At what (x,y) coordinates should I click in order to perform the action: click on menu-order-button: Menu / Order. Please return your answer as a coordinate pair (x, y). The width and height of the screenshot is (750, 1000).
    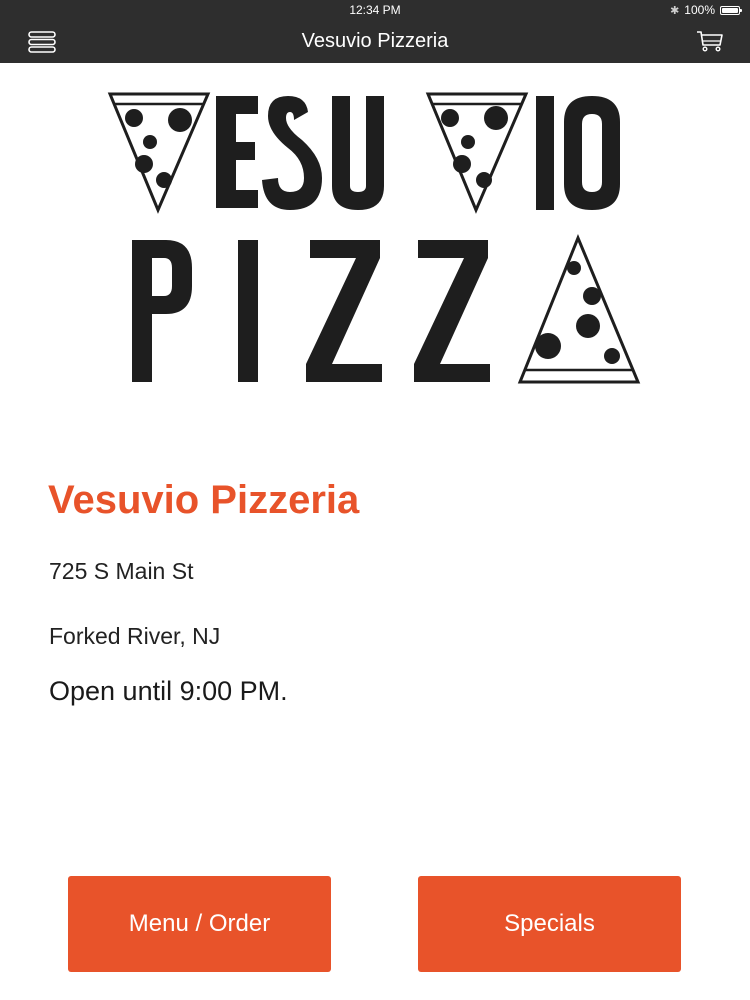
    Looking at the image, I should click on (199, 924).